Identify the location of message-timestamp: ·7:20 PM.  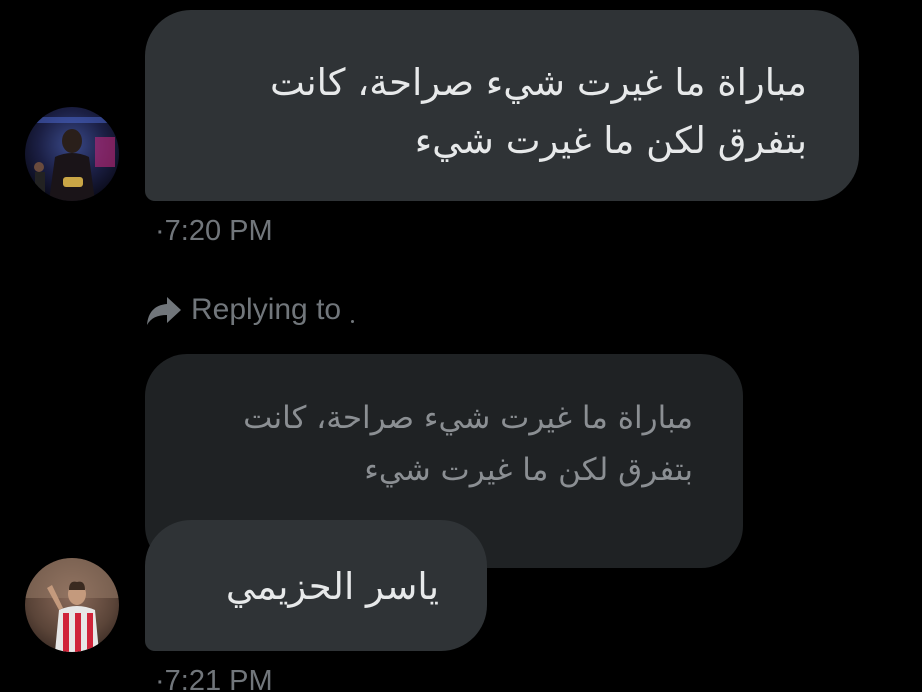
(214, 231).